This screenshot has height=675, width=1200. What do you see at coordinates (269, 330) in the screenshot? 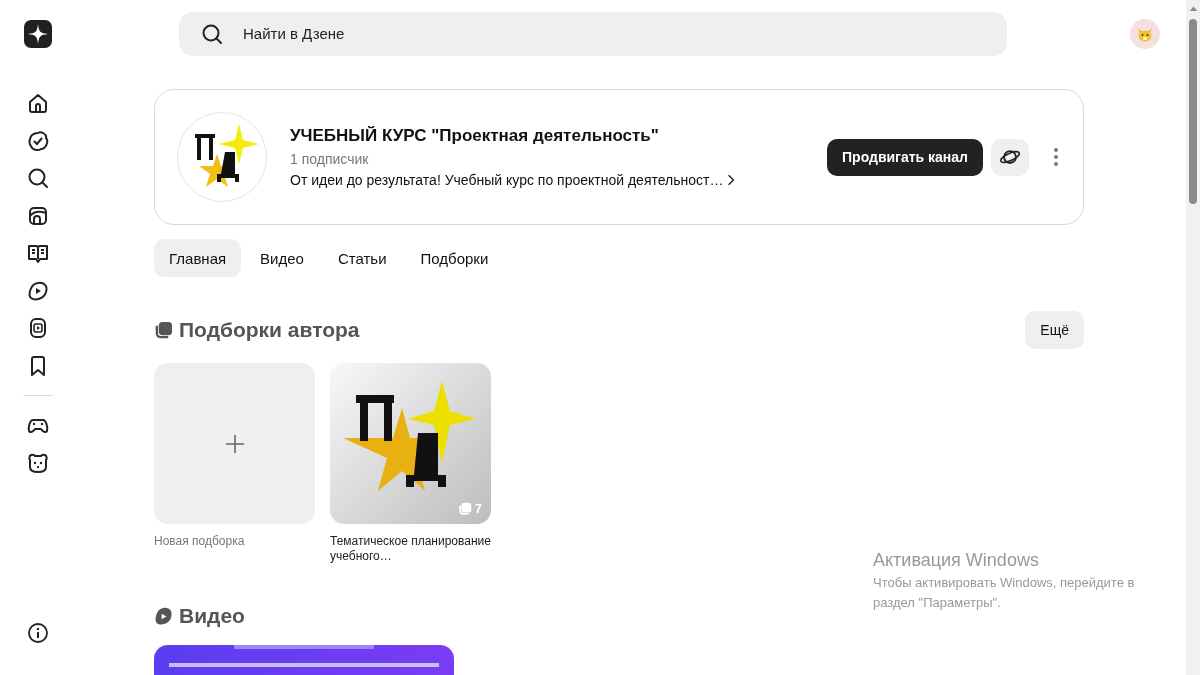
I see `section-title: Подборки автора` at bounding box center [269, 330].